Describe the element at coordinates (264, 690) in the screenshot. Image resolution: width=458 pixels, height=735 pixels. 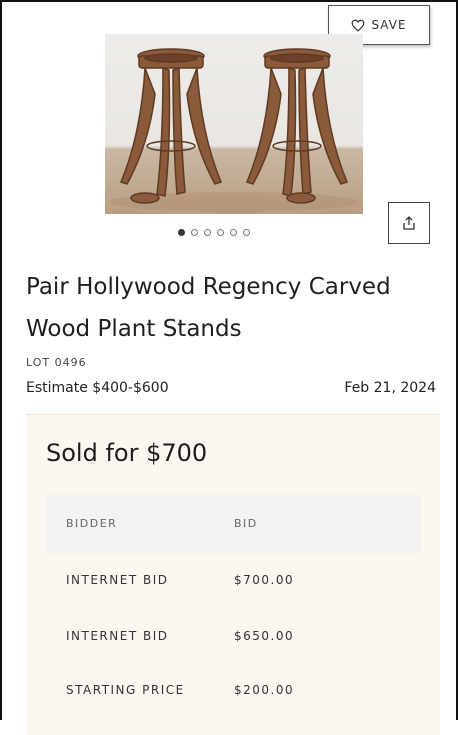
I see `bid-cell: $200.00` at that location.